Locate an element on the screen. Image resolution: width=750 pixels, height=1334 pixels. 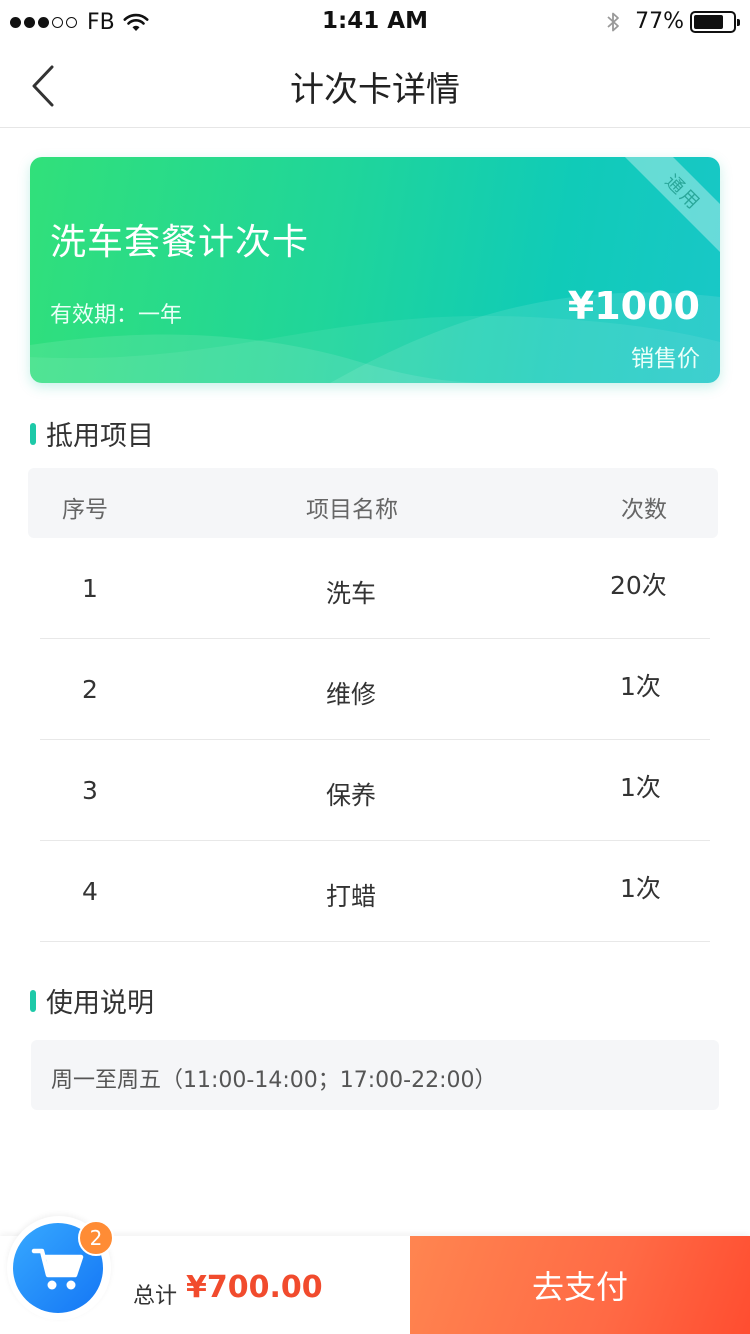
shopping-cart-icon is located at coordinates (57, 1269).